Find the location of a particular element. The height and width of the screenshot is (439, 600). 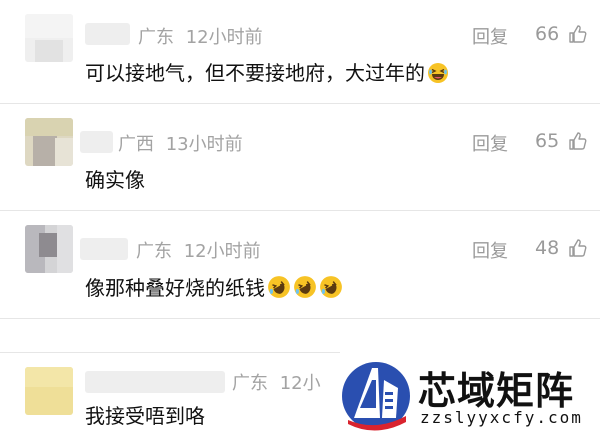

region-label: 广西 is located at coordinates (136, 144).